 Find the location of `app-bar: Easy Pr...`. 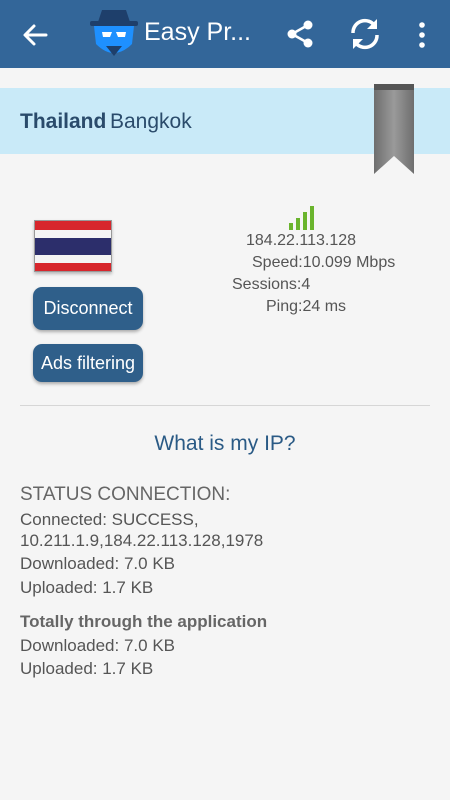

app-bar: Easy Pr... is located at coordinates (225, 34).